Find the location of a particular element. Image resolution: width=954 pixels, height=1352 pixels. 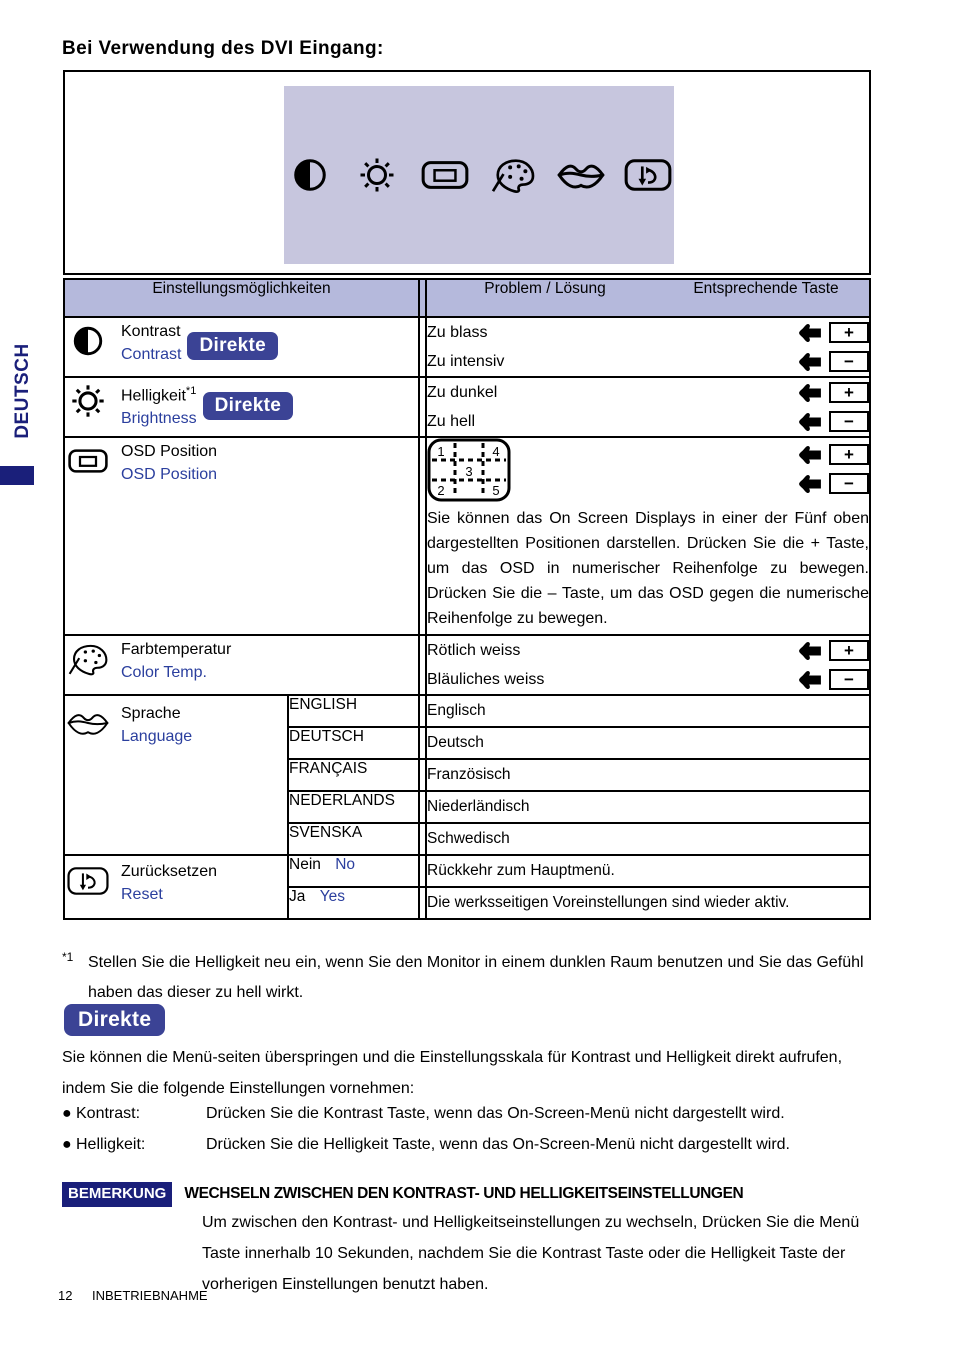

color-temp-problem-cell: Rötlich weiss + Bläuliches weiss − is located at coordinates (648, 665).